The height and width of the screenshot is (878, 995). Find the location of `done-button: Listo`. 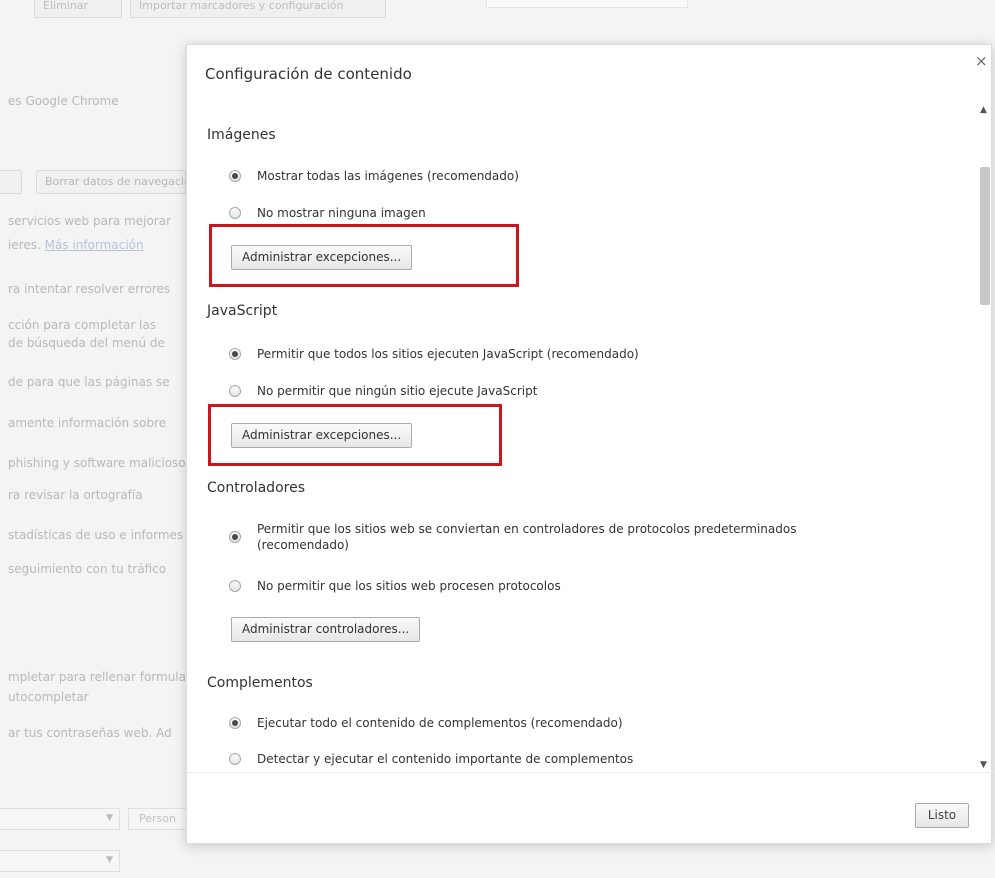

done-button: Listo is located at coordinates (942, 815).